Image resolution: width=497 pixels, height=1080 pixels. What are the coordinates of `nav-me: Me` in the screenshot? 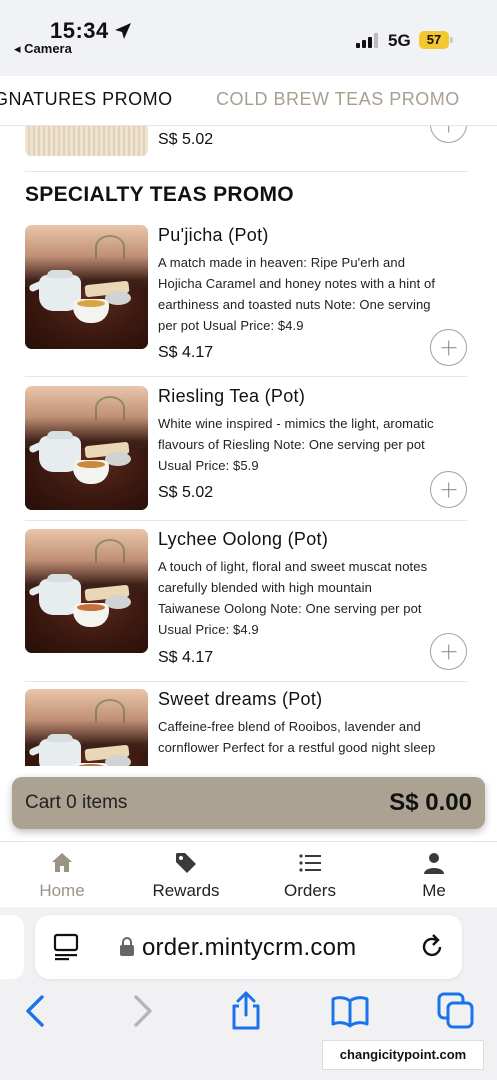 It's located at (434, 875).